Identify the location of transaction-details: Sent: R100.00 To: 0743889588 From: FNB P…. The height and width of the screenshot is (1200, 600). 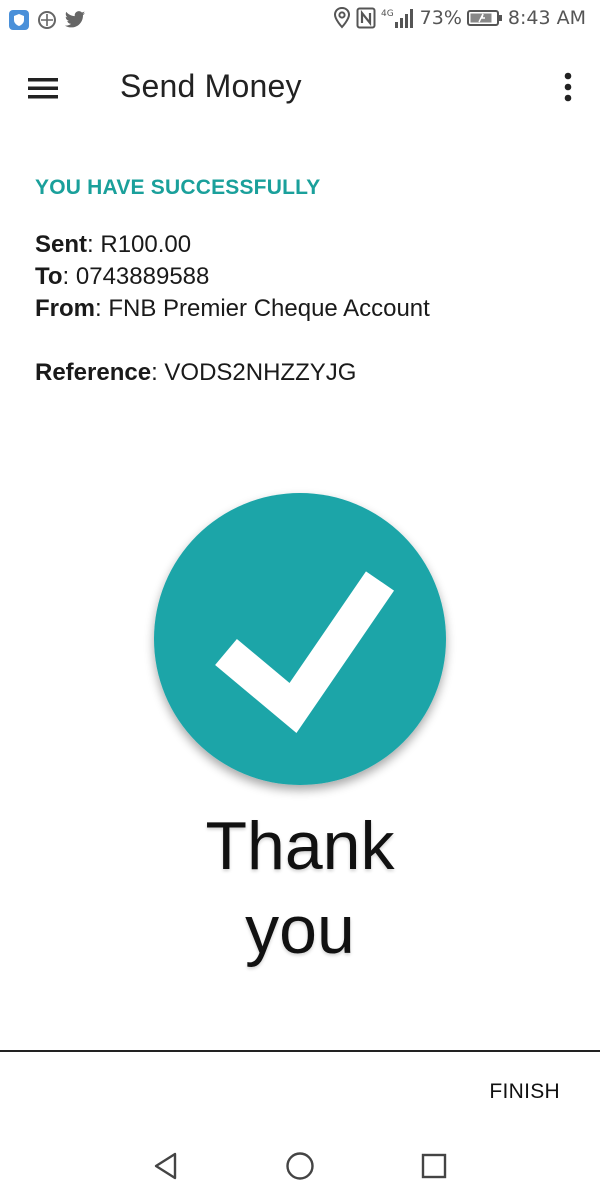
(232, 309).